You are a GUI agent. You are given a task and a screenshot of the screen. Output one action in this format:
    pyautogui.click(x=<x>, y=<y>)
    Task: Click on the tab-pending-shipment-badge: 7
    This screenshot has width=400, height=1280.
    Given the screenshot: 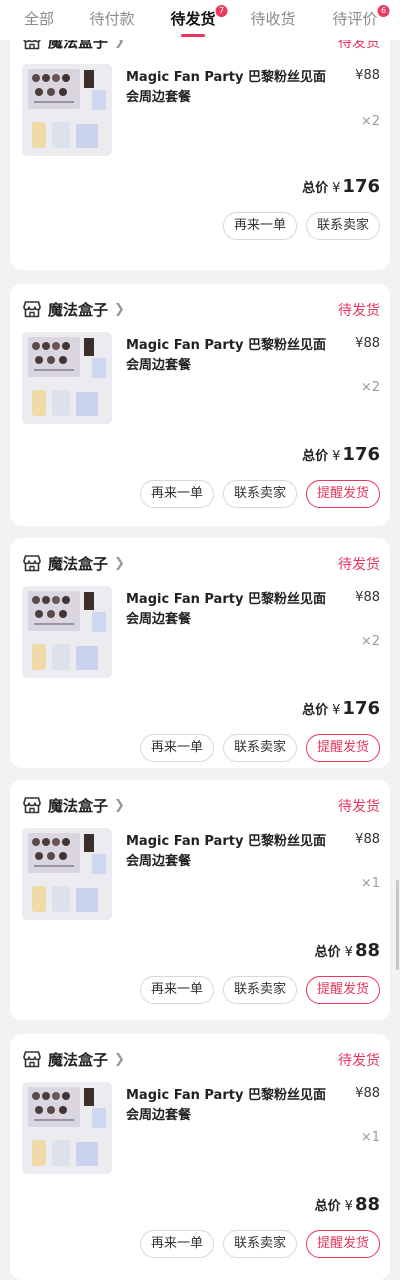 What is the action you would take?
    pyautogui.click(x=221, y=11)
    